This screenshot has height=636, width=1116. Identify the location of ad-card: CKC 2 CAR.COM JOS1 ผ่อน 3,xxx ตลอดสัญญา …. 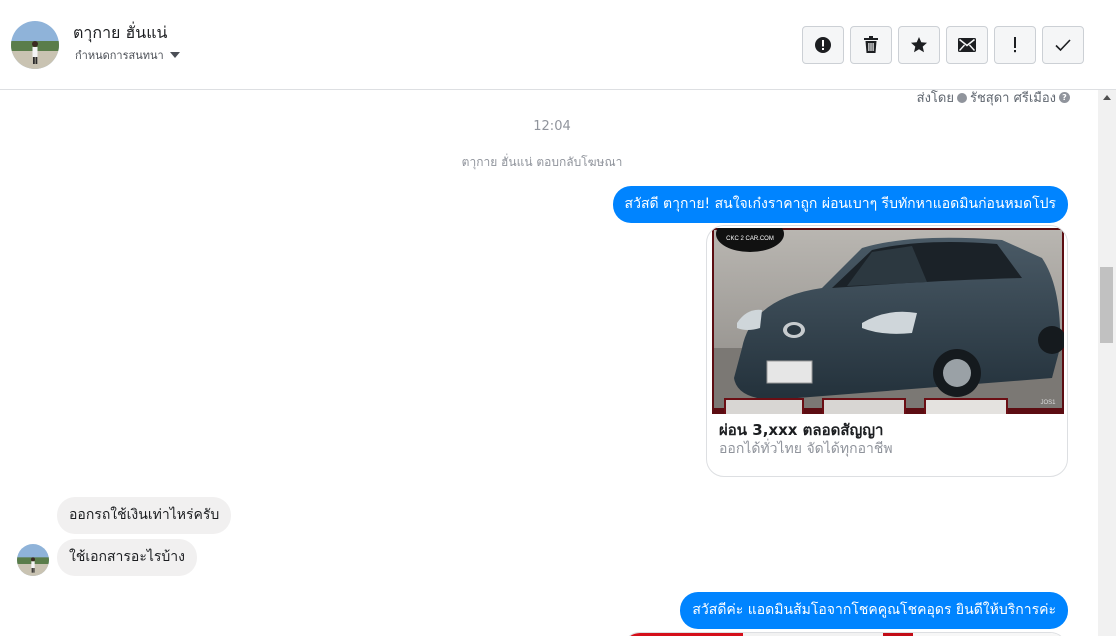
(887, 351).